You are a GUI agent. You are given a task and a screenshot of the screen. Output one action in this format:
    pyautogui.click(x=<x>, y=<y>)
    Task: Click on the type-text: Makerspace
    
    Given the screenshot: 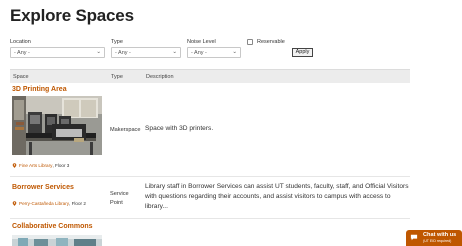 What is the action you would take?
    pyautogui.click(x=125, y=130)
    